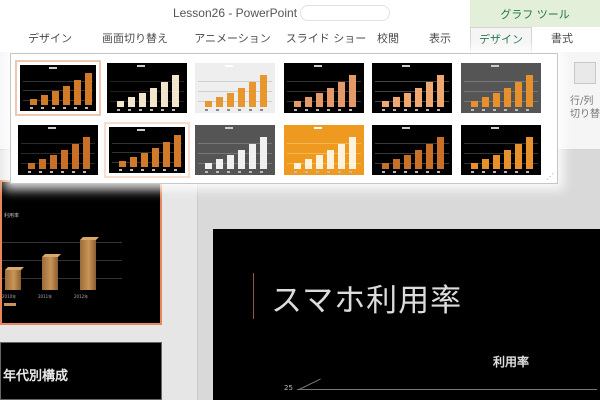 This screenshot has height=400, width=600. I want to click on slide-thumbnail-2: 年代別構成, so click(81, 371).